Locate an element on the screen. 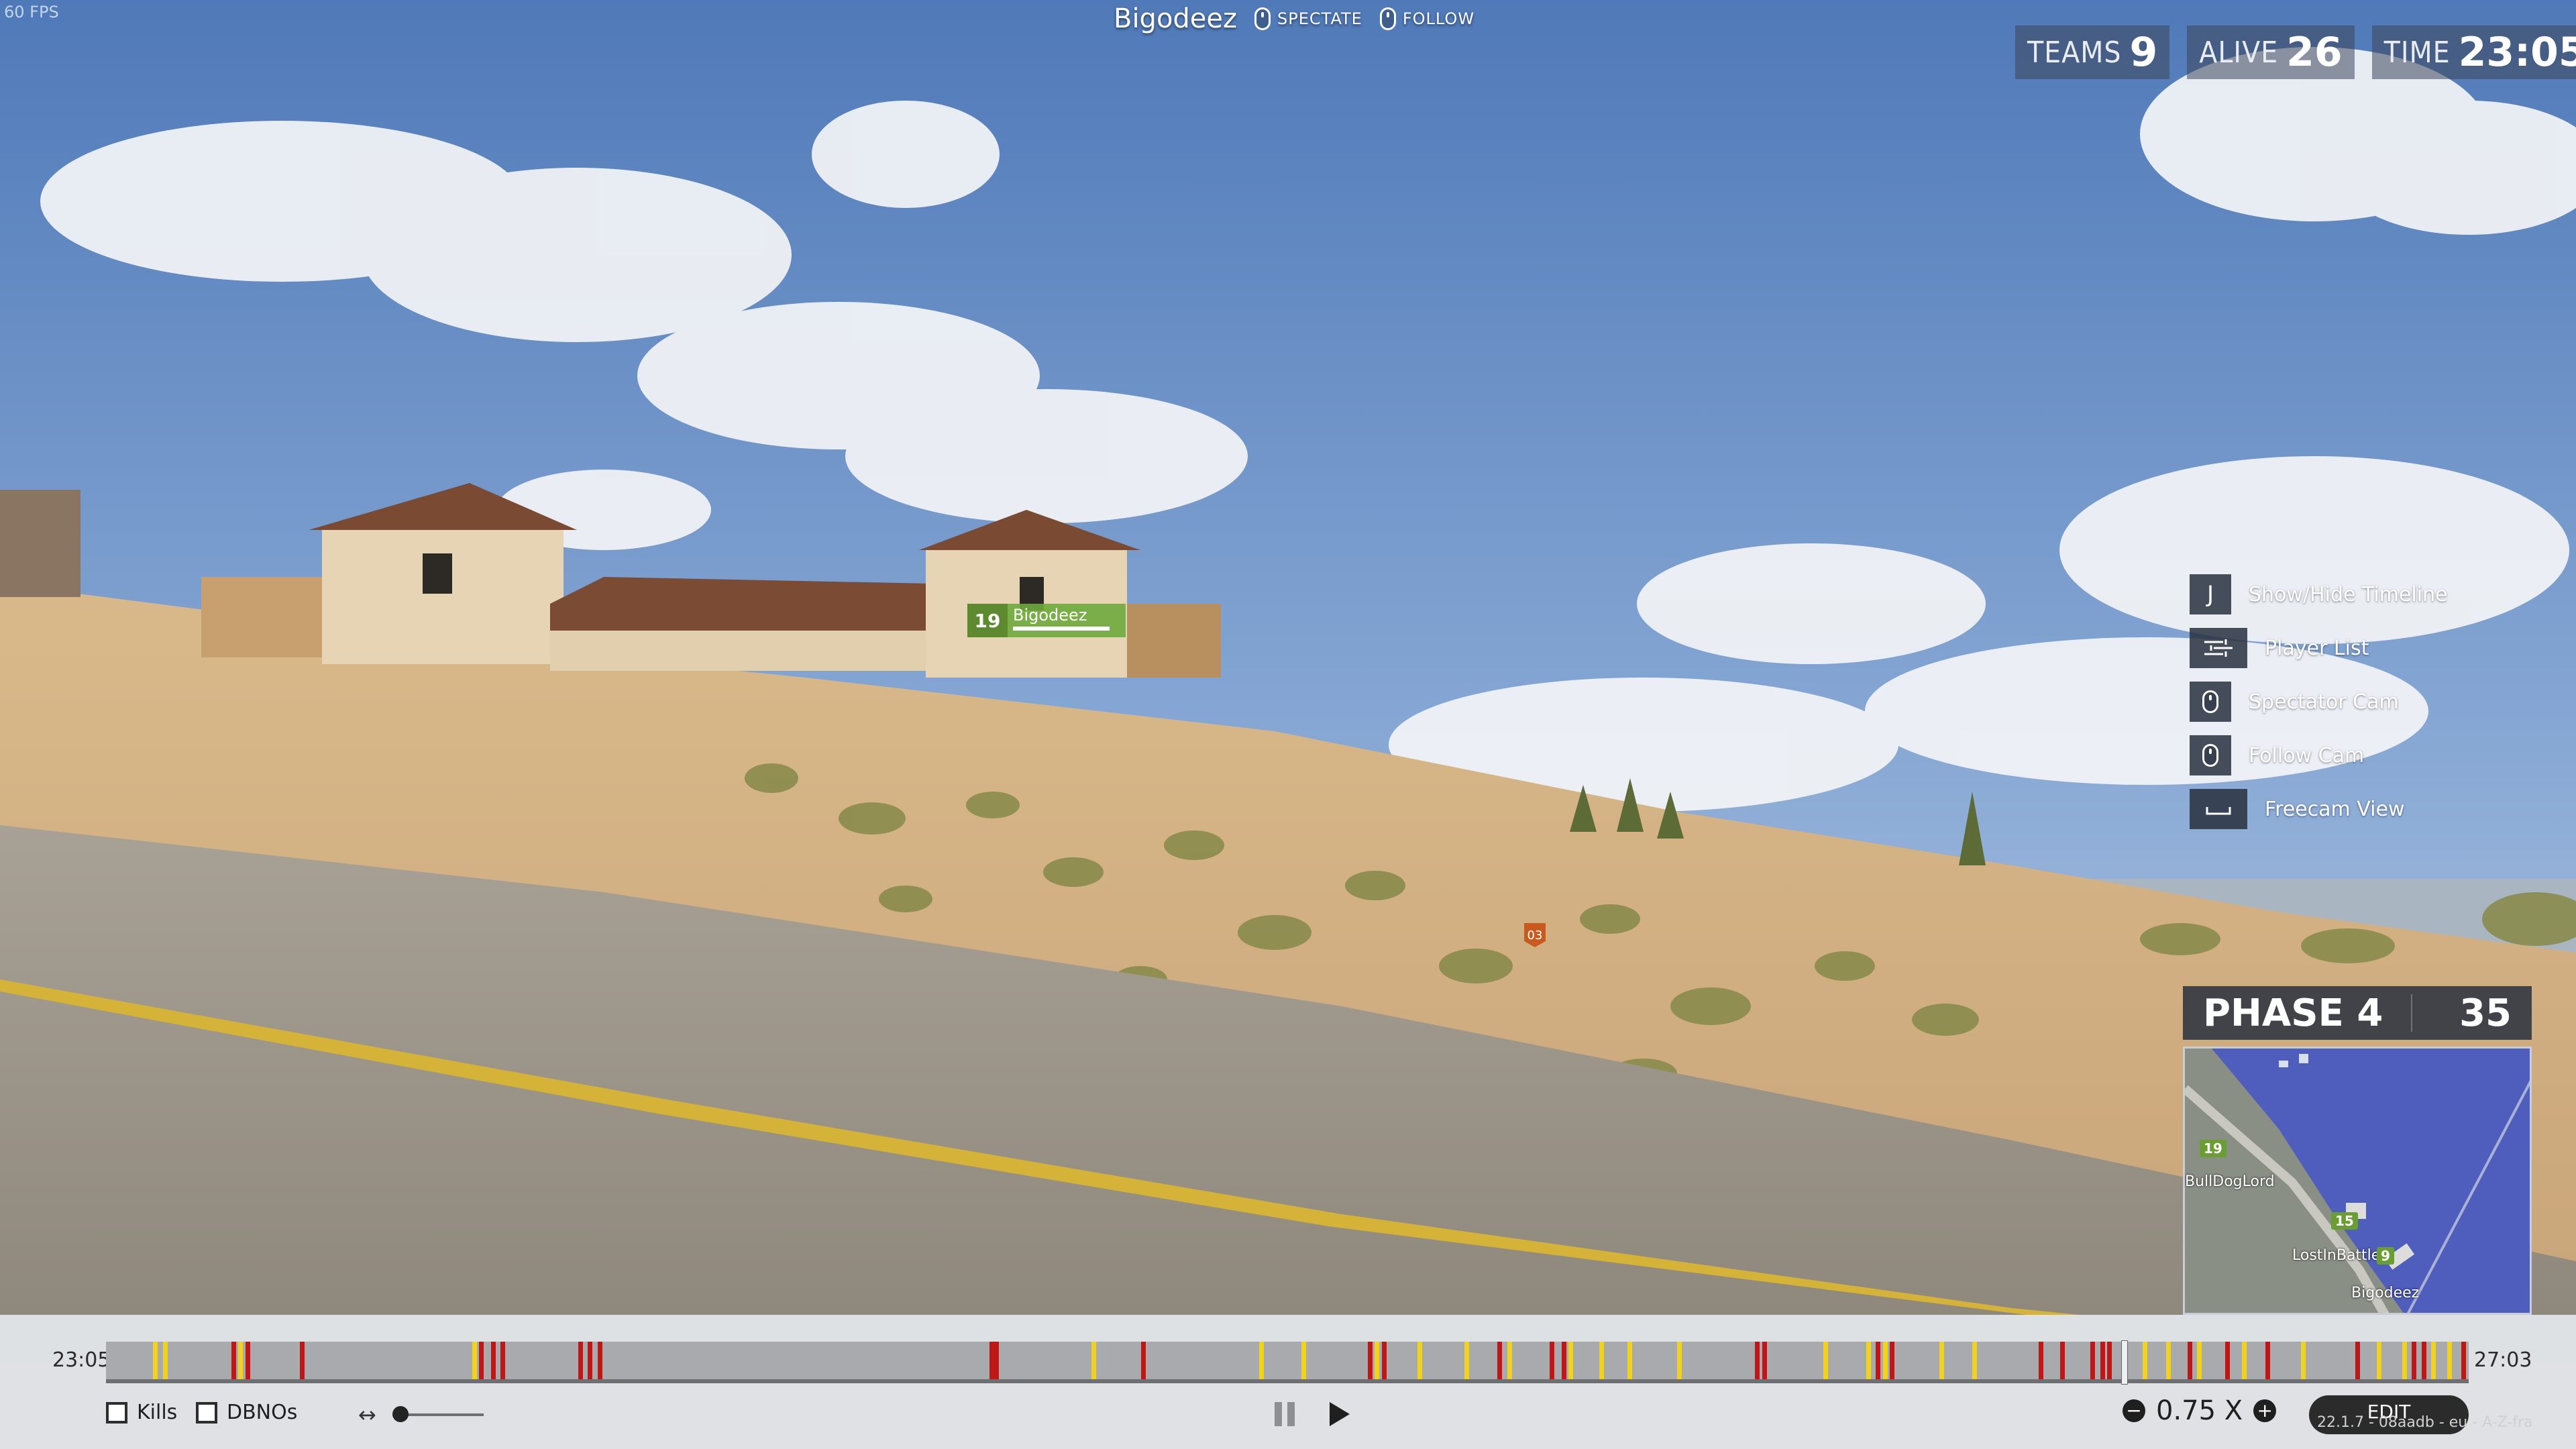  hotkey-spectator-cam: Spectator Cam is located at coordinates (2319, 702).